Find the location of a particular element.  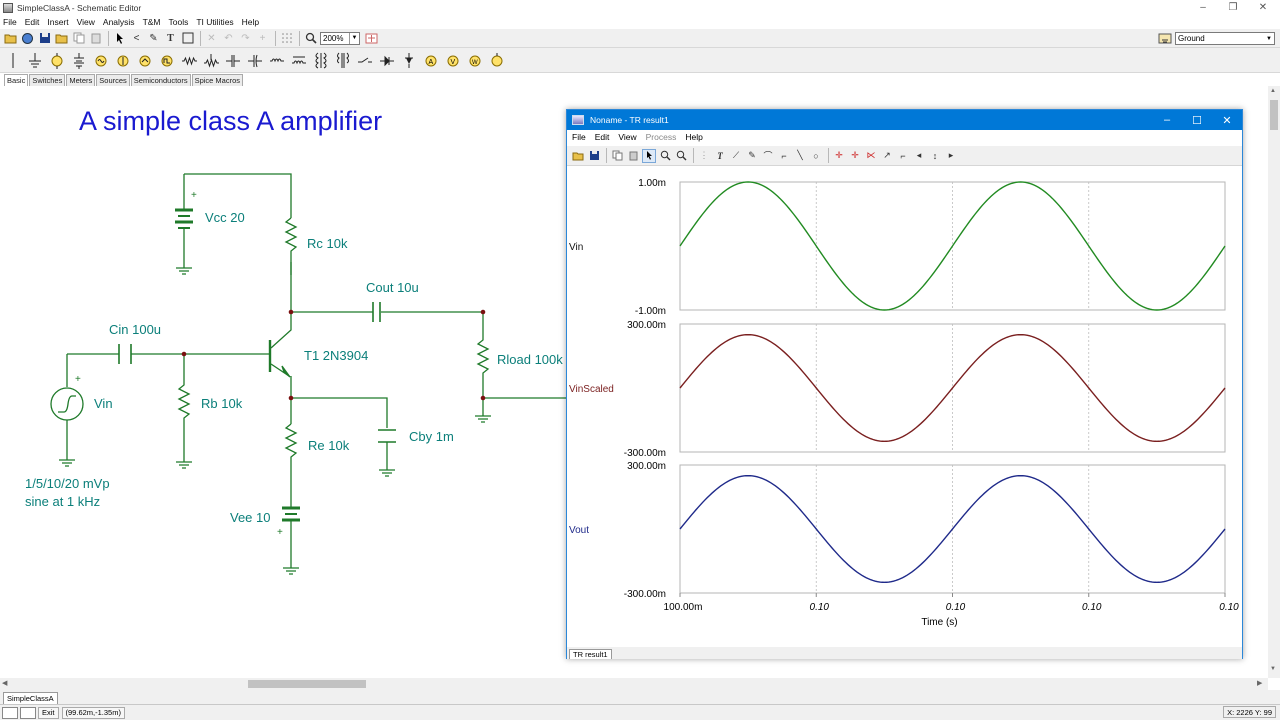

header-tool-icon is located at coordinates (187, 38).